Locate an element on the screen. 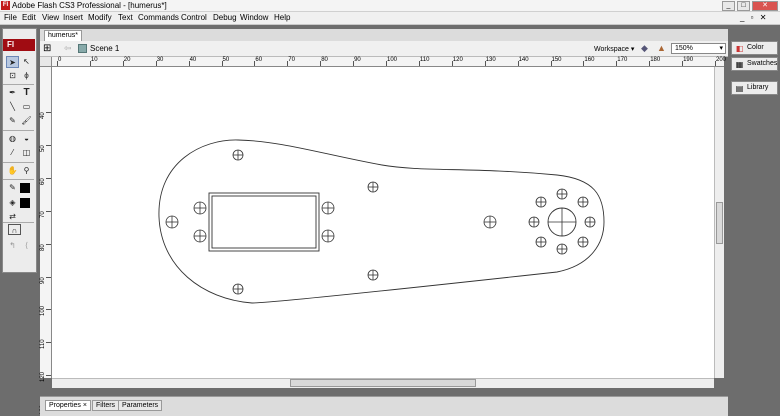  subselection-tool-icon: ↖ is located at coordinates (26, 62).